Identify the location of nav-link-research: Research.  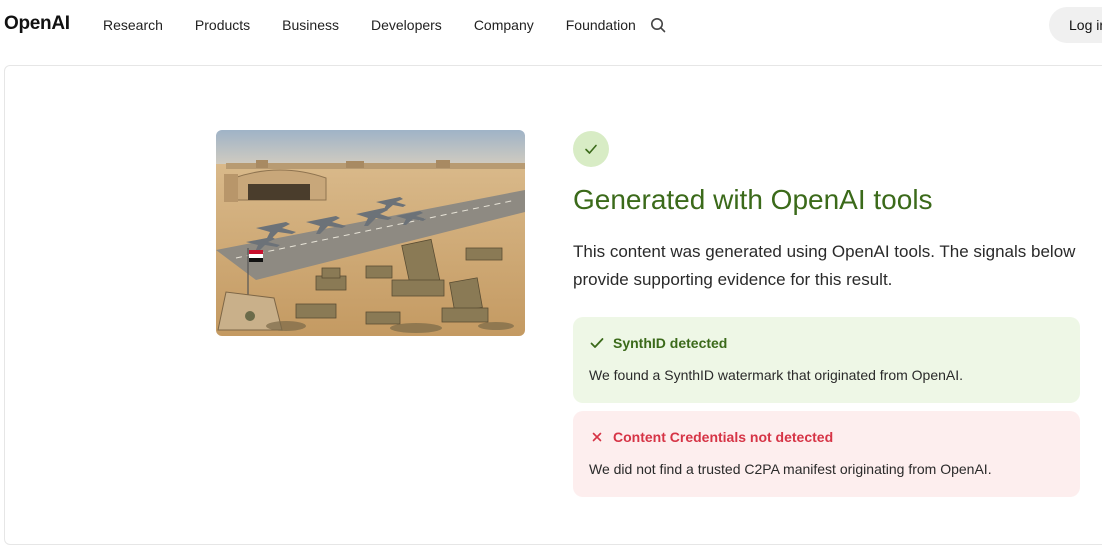
(133, 25).